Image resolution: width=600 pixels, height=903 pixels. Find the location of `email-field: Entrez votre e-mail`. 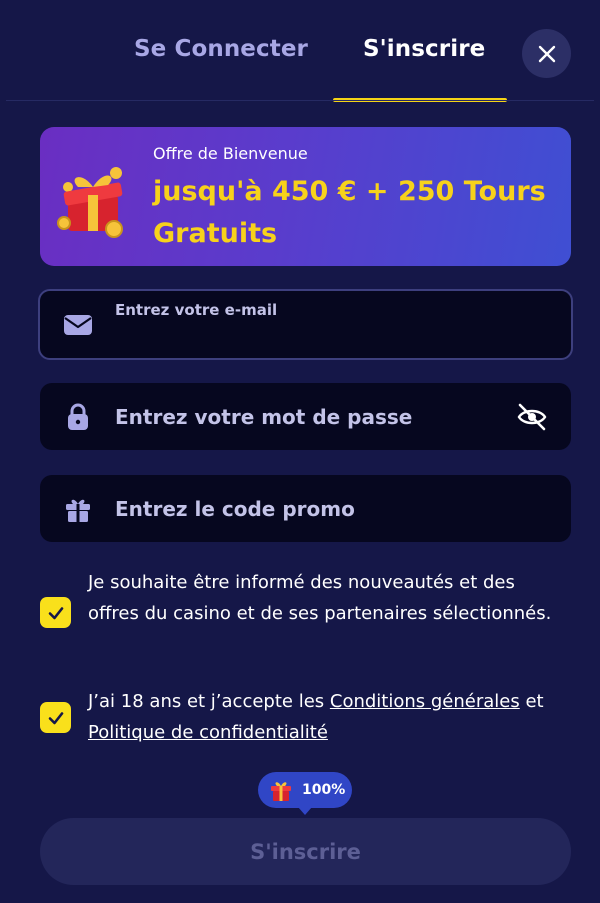

email-field: Entrez votre e-mail is located at coordinates (305, 324).